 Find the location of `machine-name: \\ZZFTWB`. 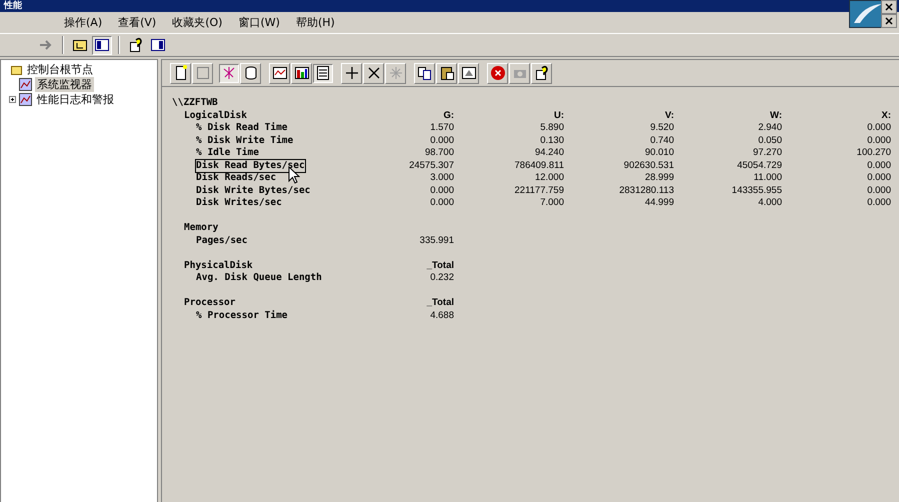

machine-name: \\ZZFTWB is located at coordinates (195, 103).